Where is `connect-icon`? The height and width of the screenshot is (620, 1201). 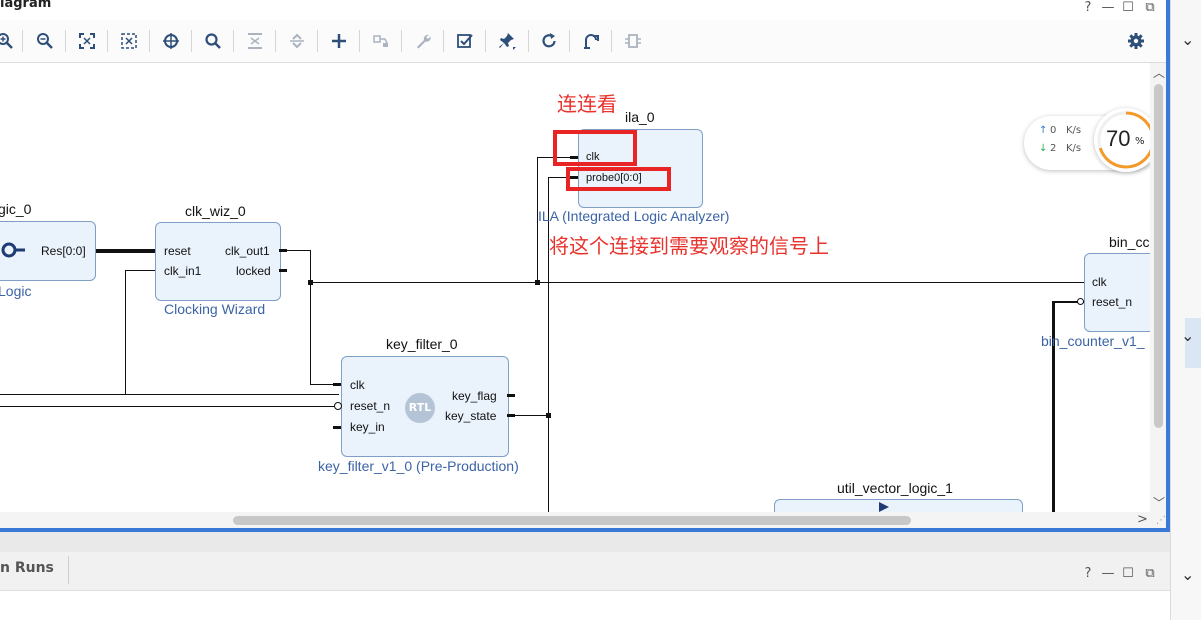
connect-icon is located at coordinates (381, 41).